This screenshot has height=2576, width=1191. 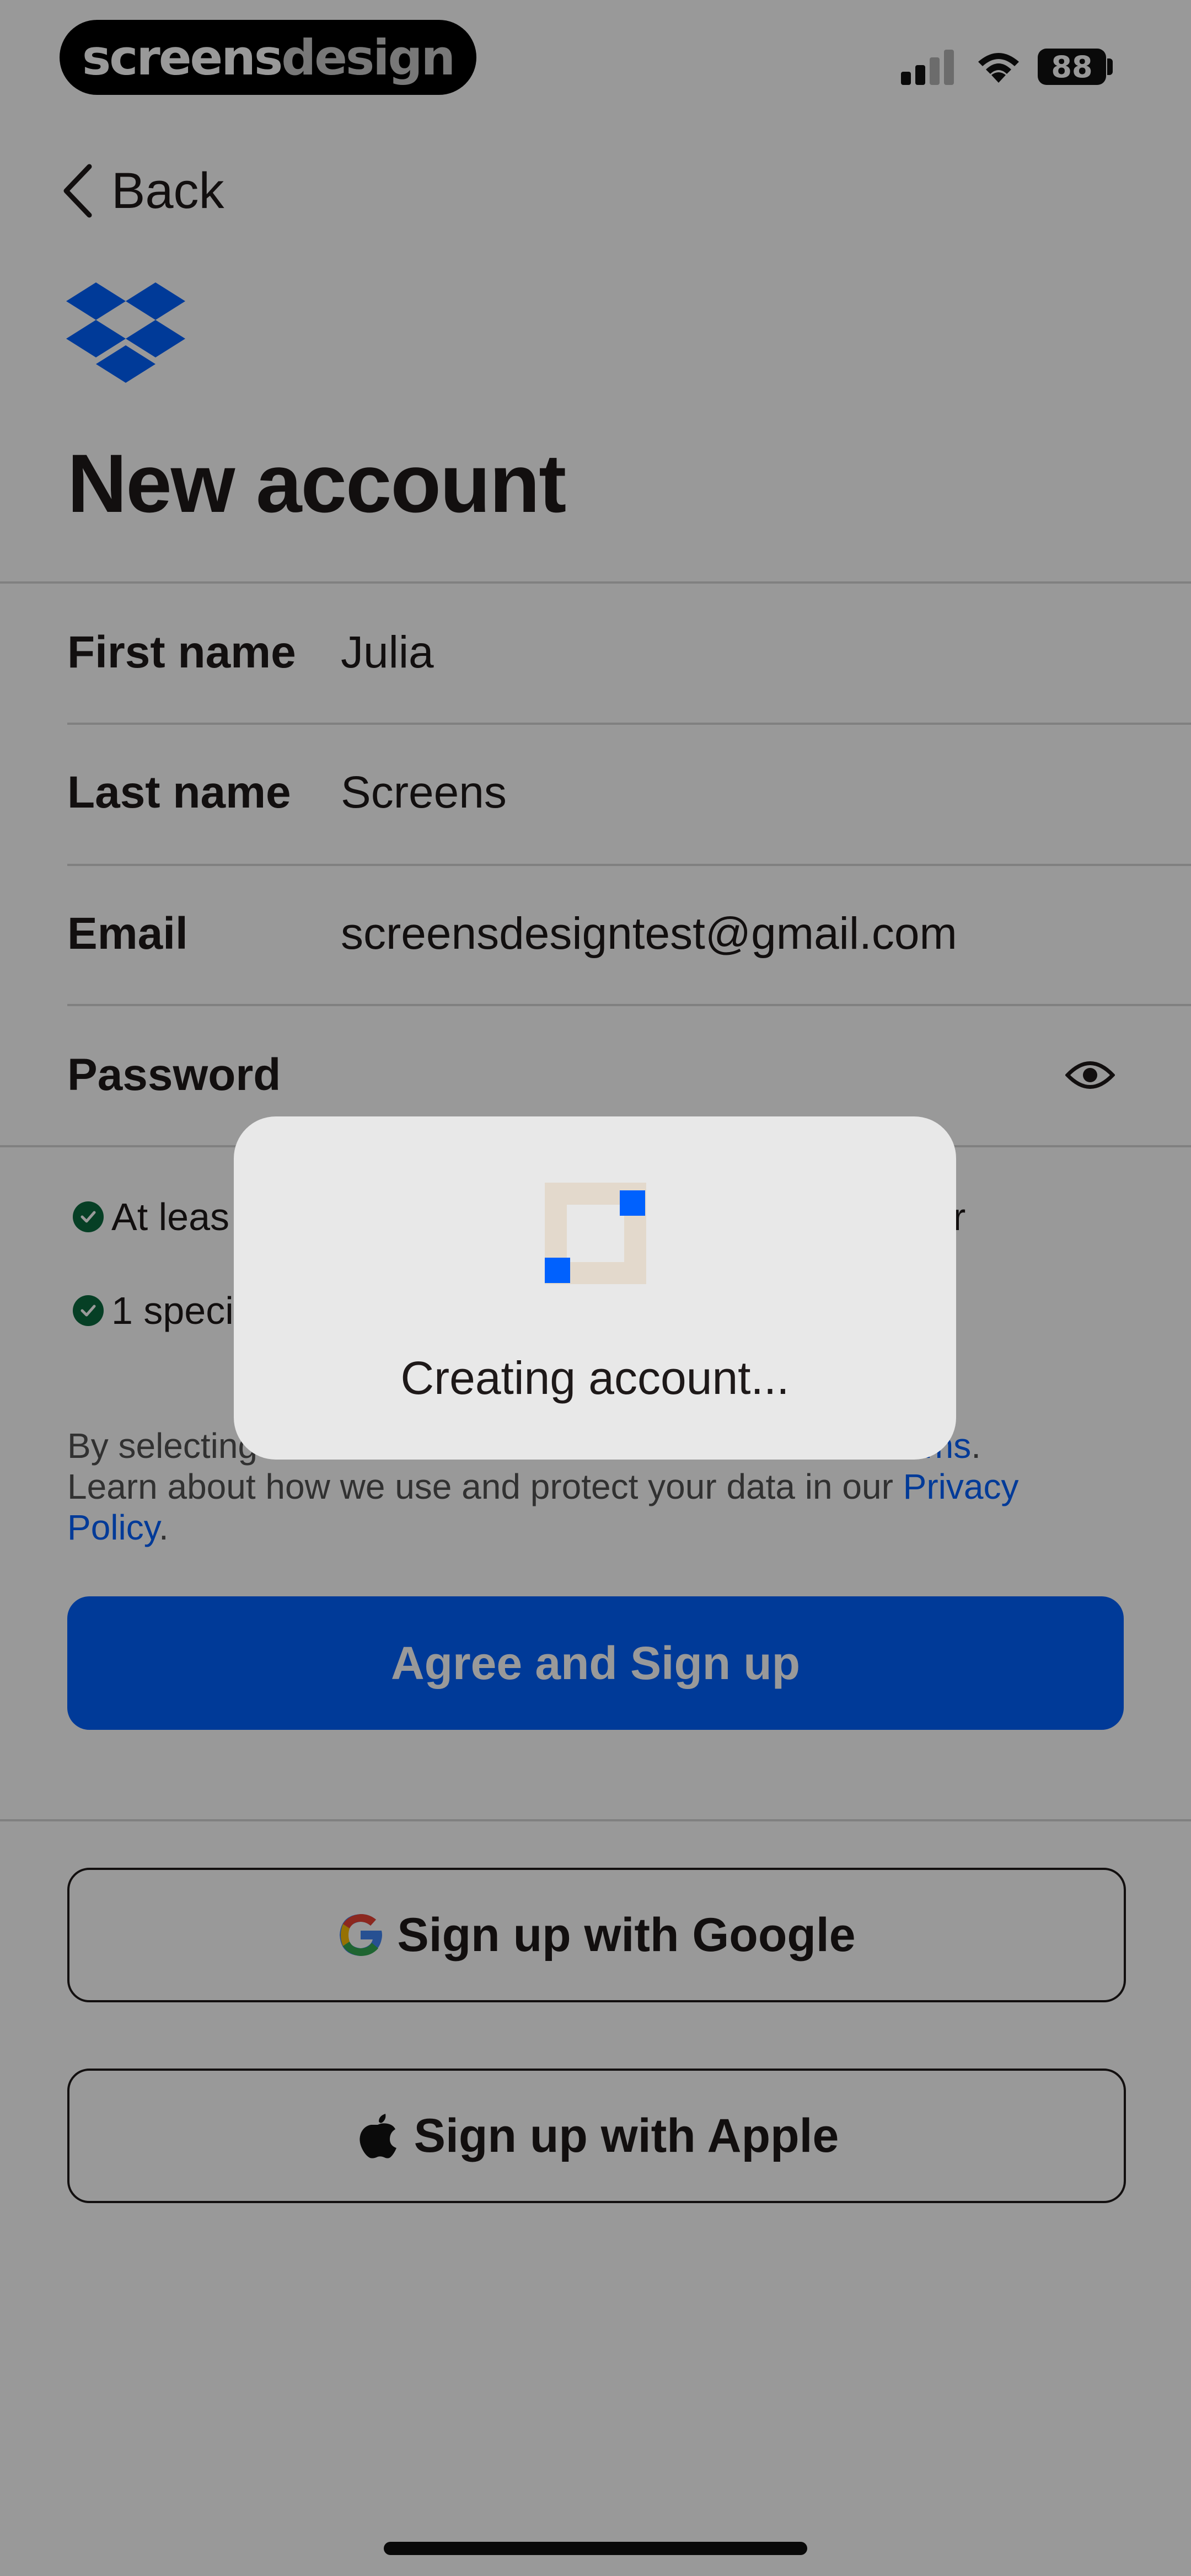 What do you see at coordinates (595, 1233) in the screenshot?
I see `loading-spinner-icon` at bounding box center [595, 1233].